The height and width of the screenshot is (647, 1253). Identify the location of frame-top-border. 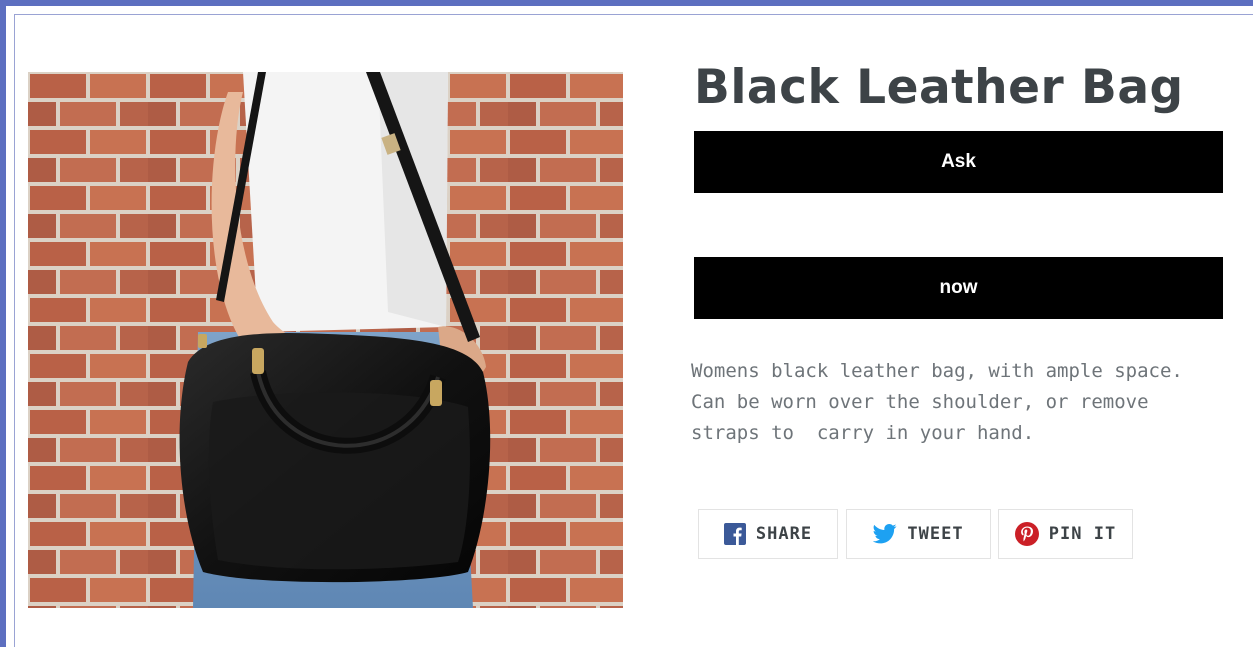
(633, 14).